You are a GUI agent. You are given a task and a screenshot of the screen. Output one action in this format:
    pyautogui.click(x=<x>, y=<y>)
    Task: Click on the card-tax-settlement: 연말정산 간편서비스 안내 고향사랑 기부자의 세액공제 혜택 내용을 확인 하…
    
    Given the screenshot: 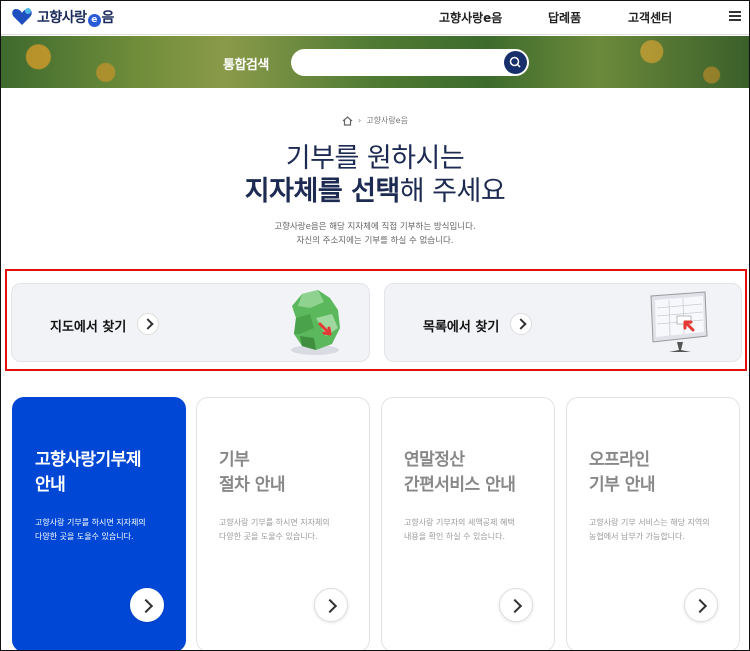 What is the action you would take?
    pyautogui.click(x=468, y=523)
    